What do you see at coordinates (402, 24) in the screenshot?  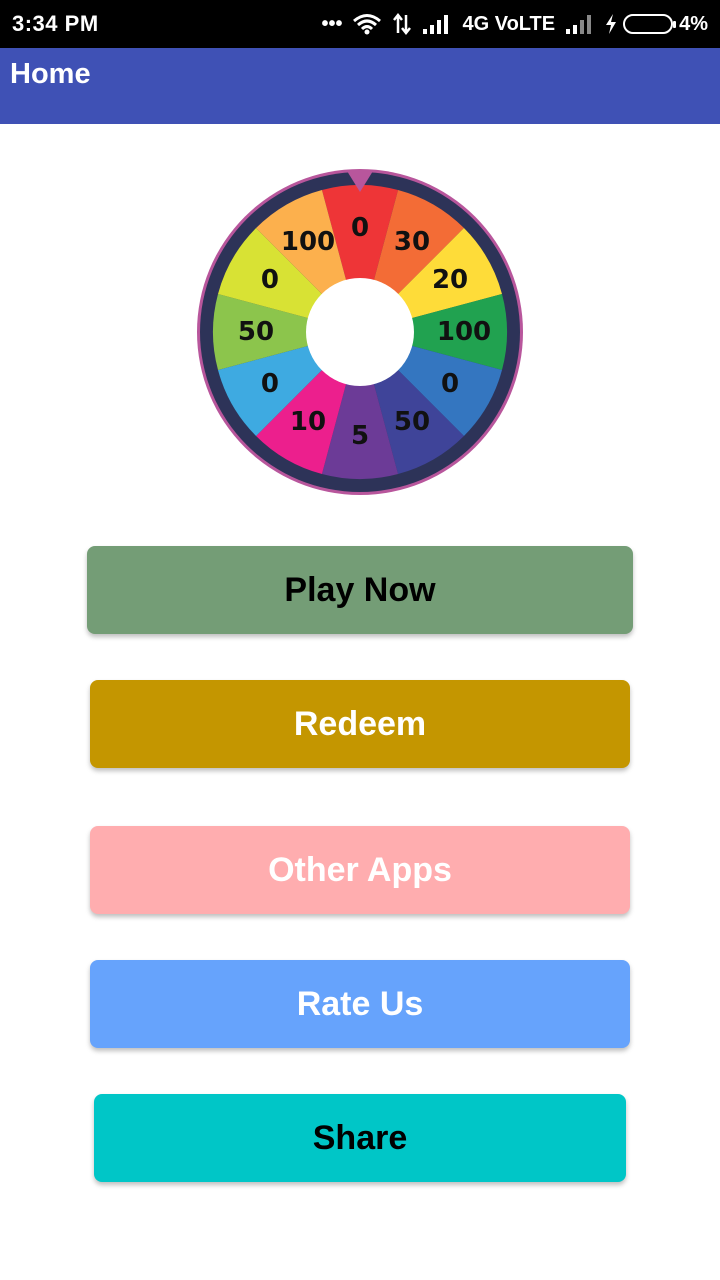 I see `data-transfer-icon` at bounding box center [402, 24].